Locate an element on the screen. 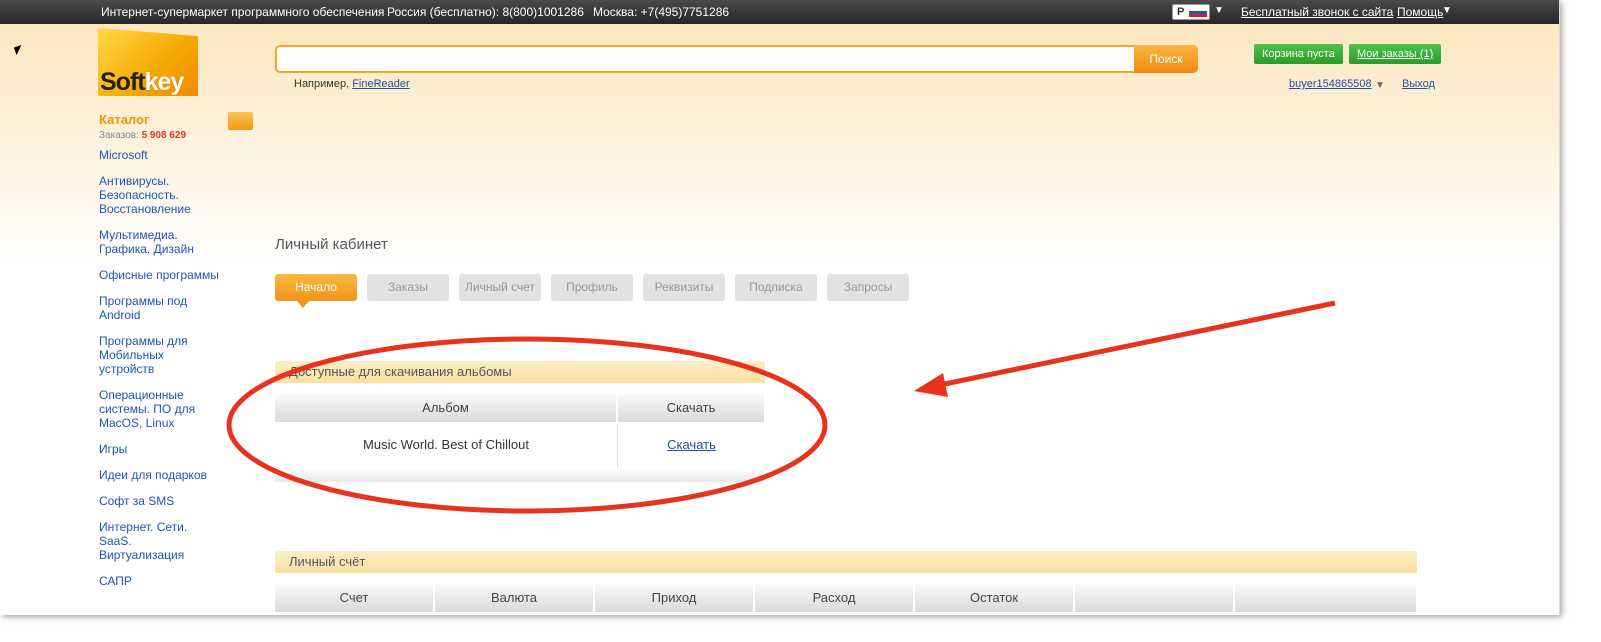 This screenshot has width=1601, height=642. tab-account: Личный счет is located at coordinates (500, 287).